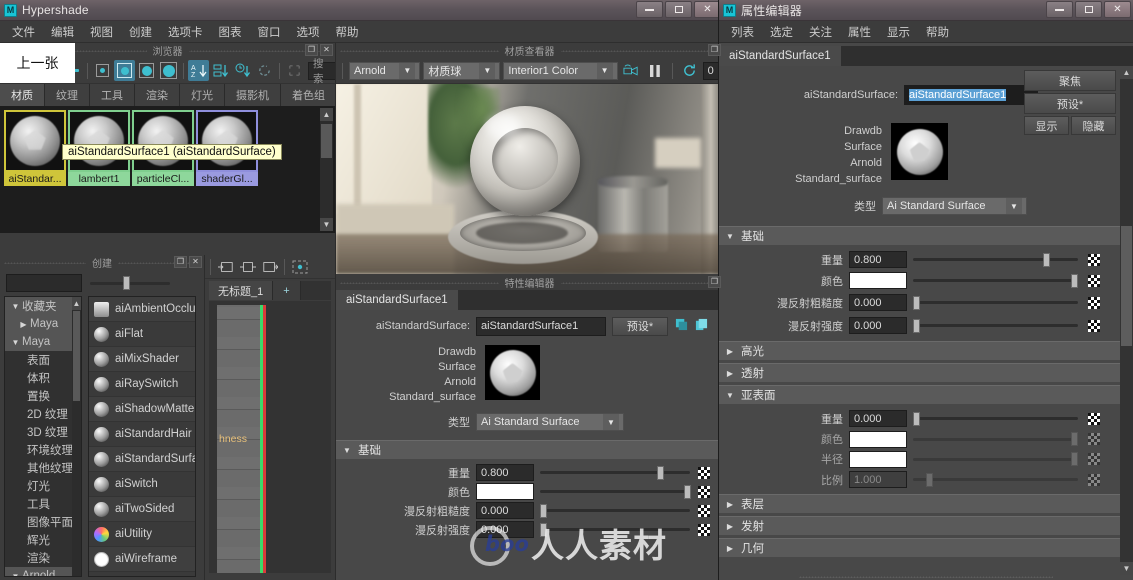 Image resolution: width=1133 pixels, height=580 pixels. What do you see at coordinates (299, 266) in the screenshot?
I see `rearrange-icon` at bounding box center [299, 266].